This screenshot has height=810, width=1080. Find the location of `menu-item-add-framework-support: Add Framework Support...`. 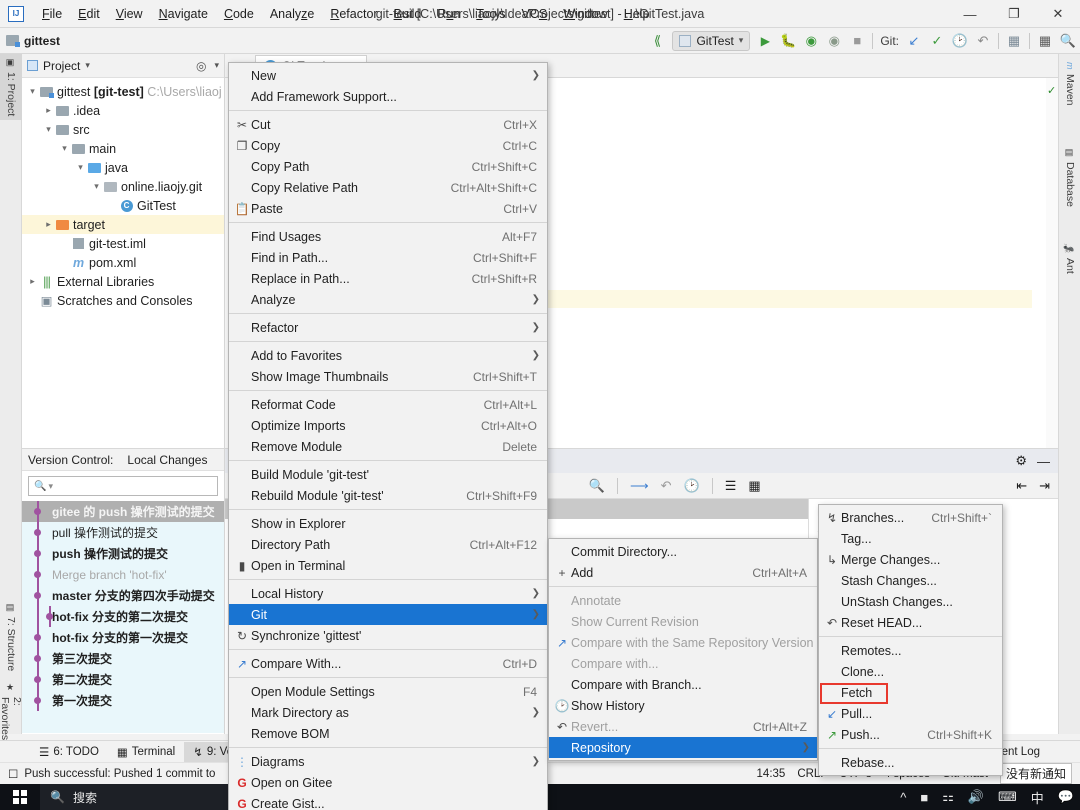

menu-item-add-framework-support: Add Framework Support... is located at coordinates (388, 96).